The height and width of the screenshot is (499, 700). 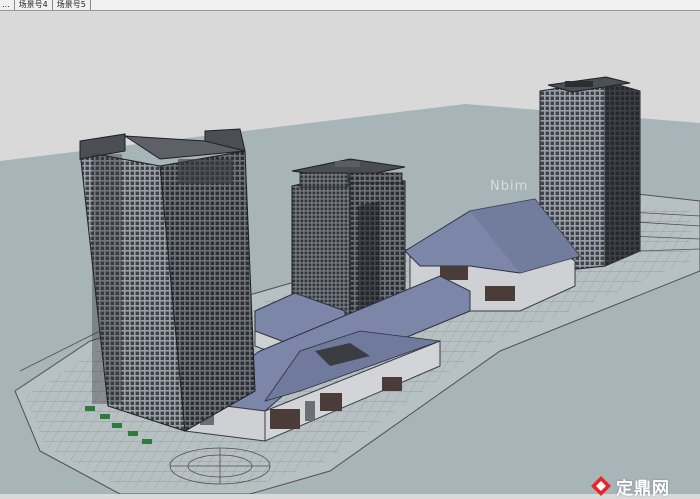 What do you see at coordinates (72, 5) in the screenshot?
I see `scene-tab-5: 场景号5` at bounding box center [72, 5].